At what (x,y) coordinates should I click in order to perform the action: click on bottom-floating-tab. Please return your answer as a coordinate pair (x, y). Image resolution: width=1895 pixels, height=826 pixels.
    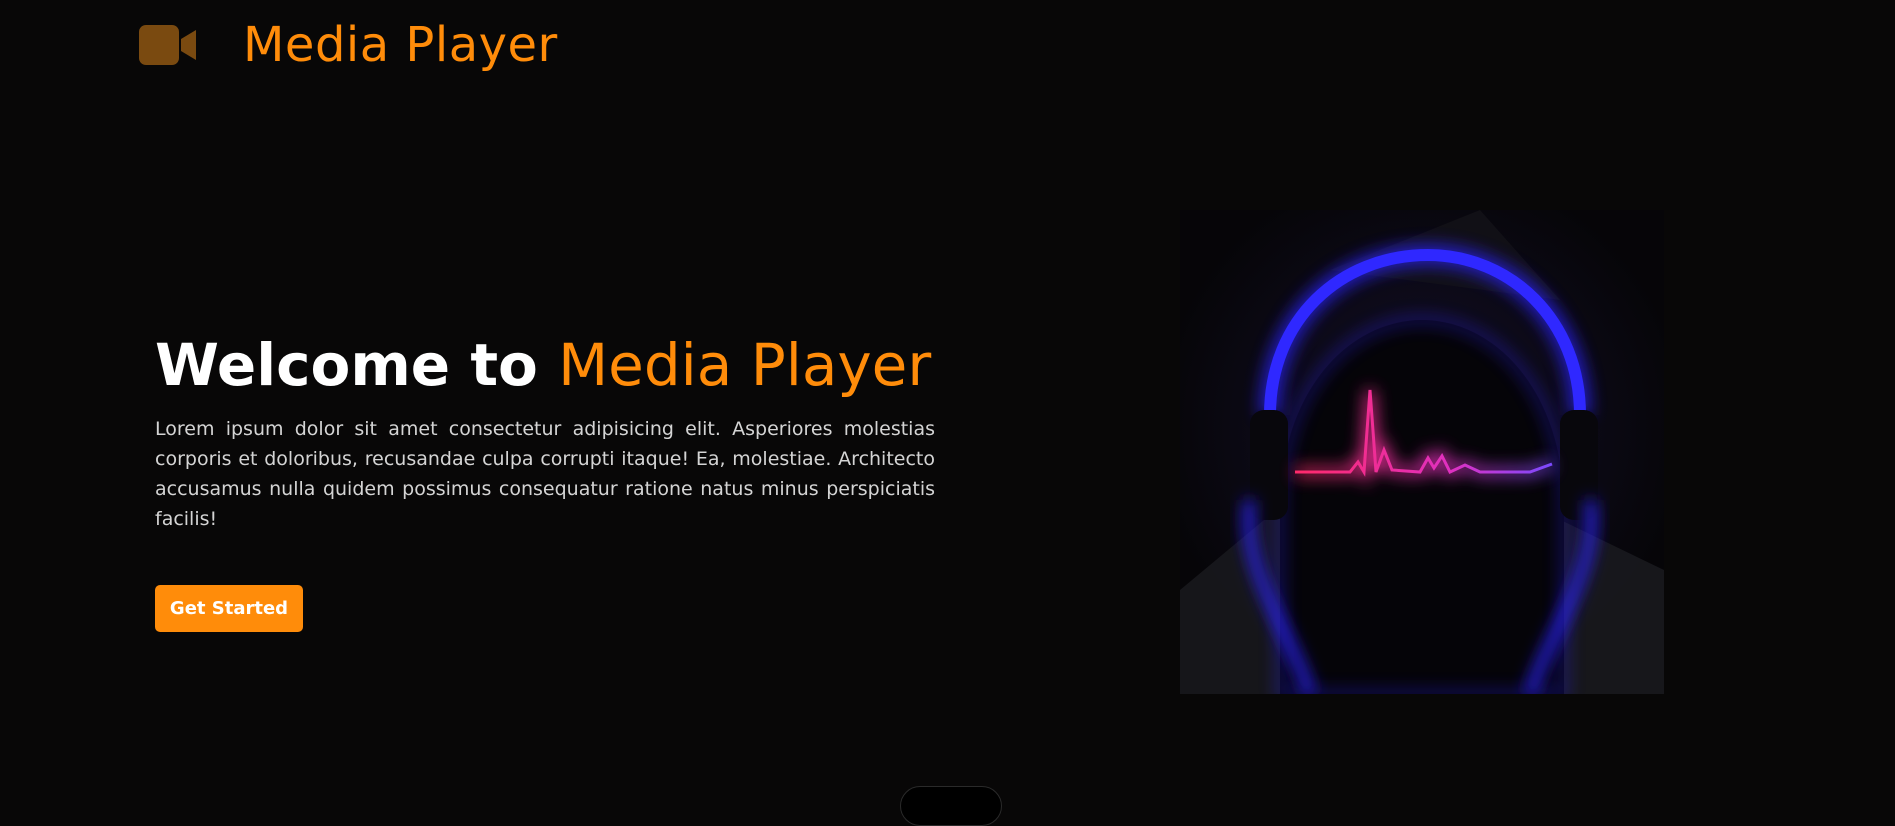
    Looking at the image, I should click on (951, 806).